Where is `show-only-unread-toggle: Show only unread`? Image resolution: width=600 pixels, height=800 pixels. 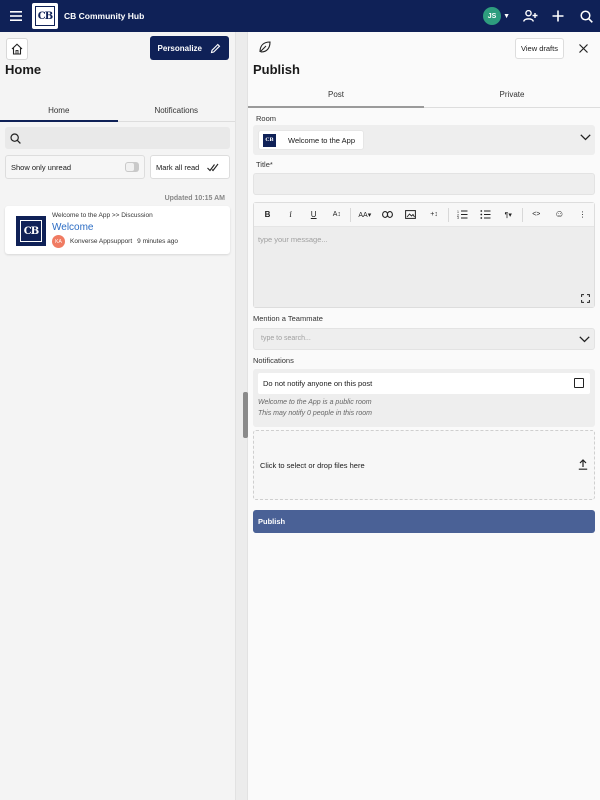
show-only-unread-toggle: Show only unread is located at coordinates (75, 167).